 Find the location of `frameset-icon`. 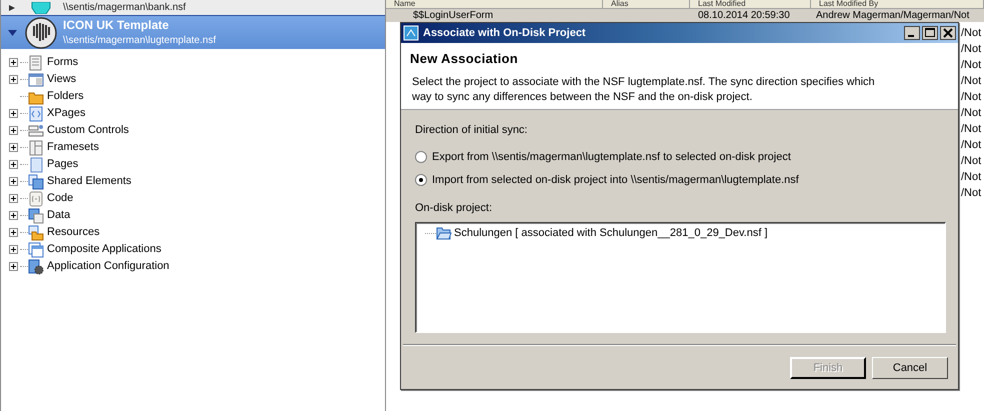

frameset-icon is located at coordinates (36, 148).